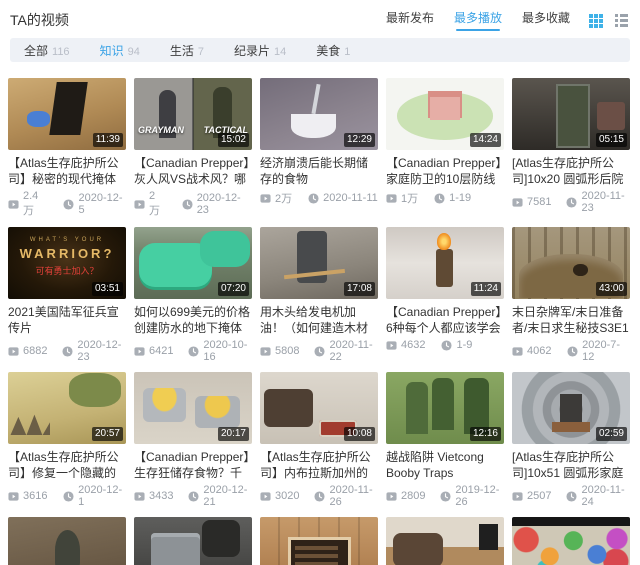 The width and height of the screenshot is (640, 565). I want to click on bunker-interior-green-door-thumbnail: 05:15, so click(571, 114).